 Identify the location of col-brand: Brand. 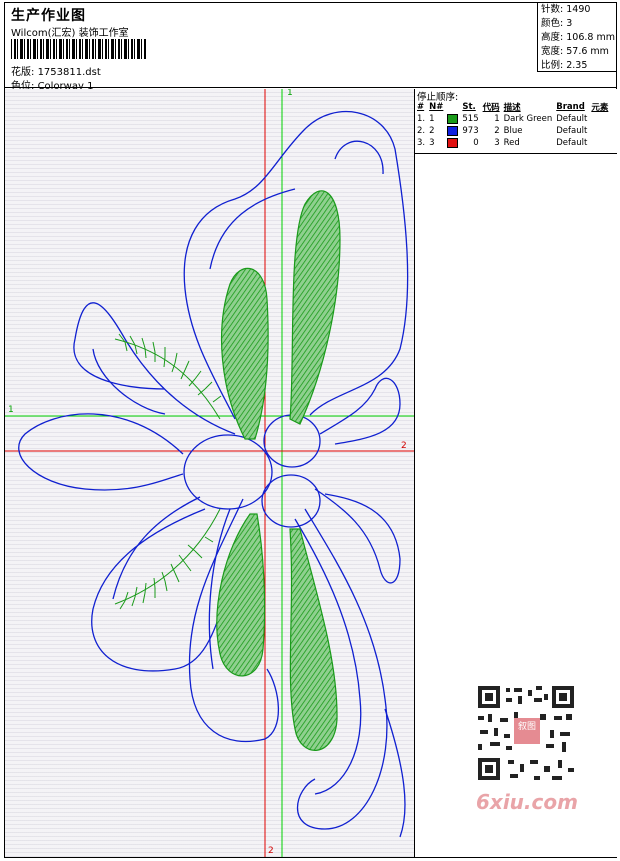
(570, 107).